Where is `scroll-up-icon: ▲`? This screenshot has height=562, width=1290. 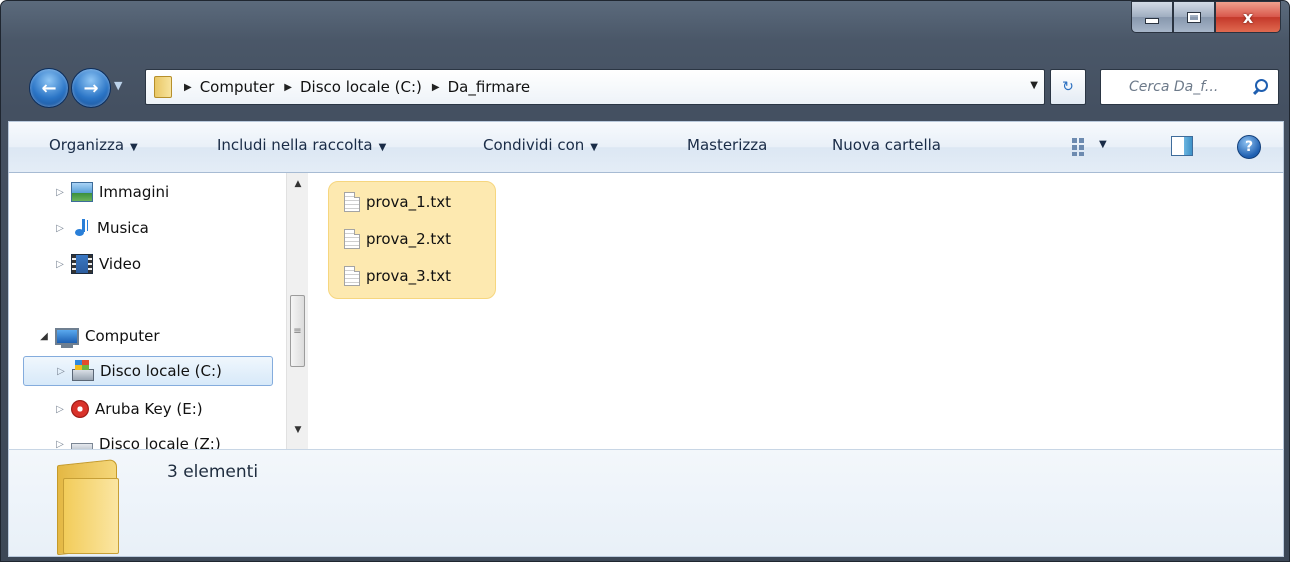
scroll-up-icon: ▲ is located at coordinates (297, 188).